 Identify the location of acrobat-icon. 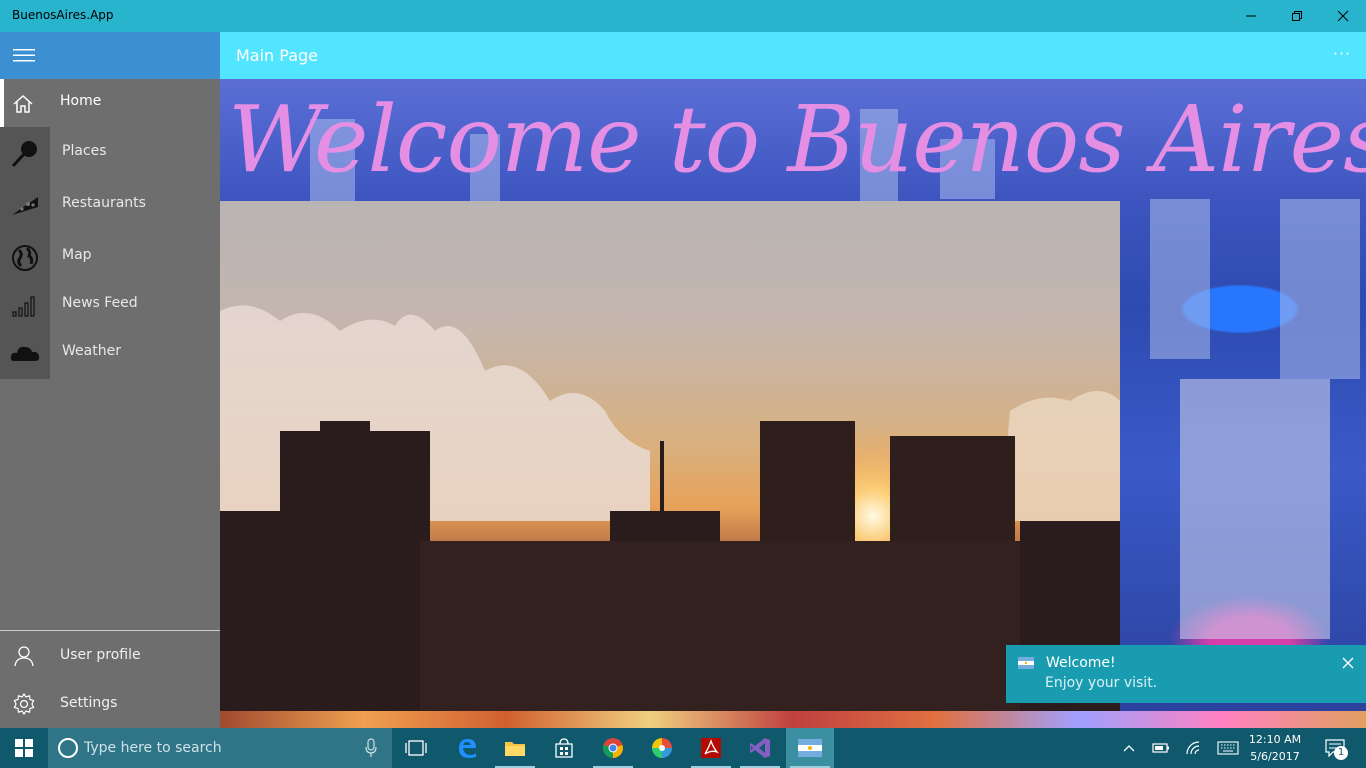
(711, 748).